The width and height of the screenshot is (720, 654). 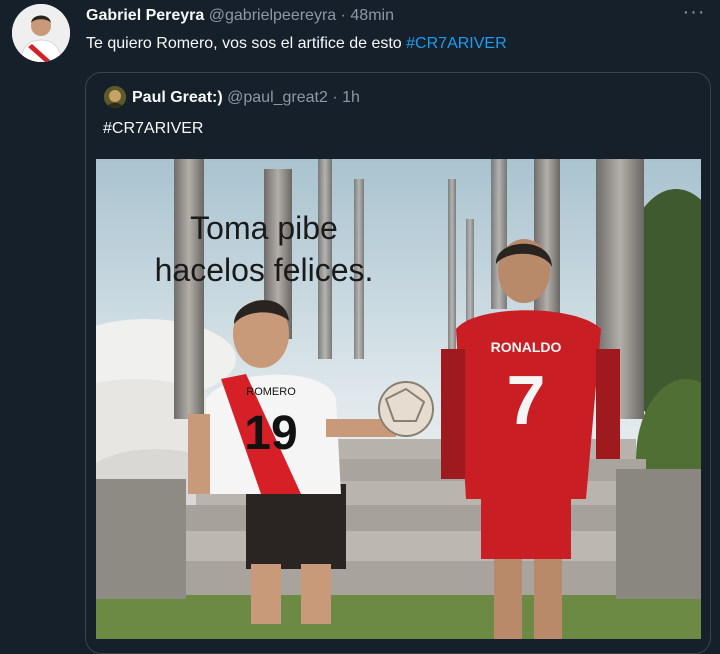 I want to click on author-handle: @gabrielpeereyra, so click(x=272, y=15).